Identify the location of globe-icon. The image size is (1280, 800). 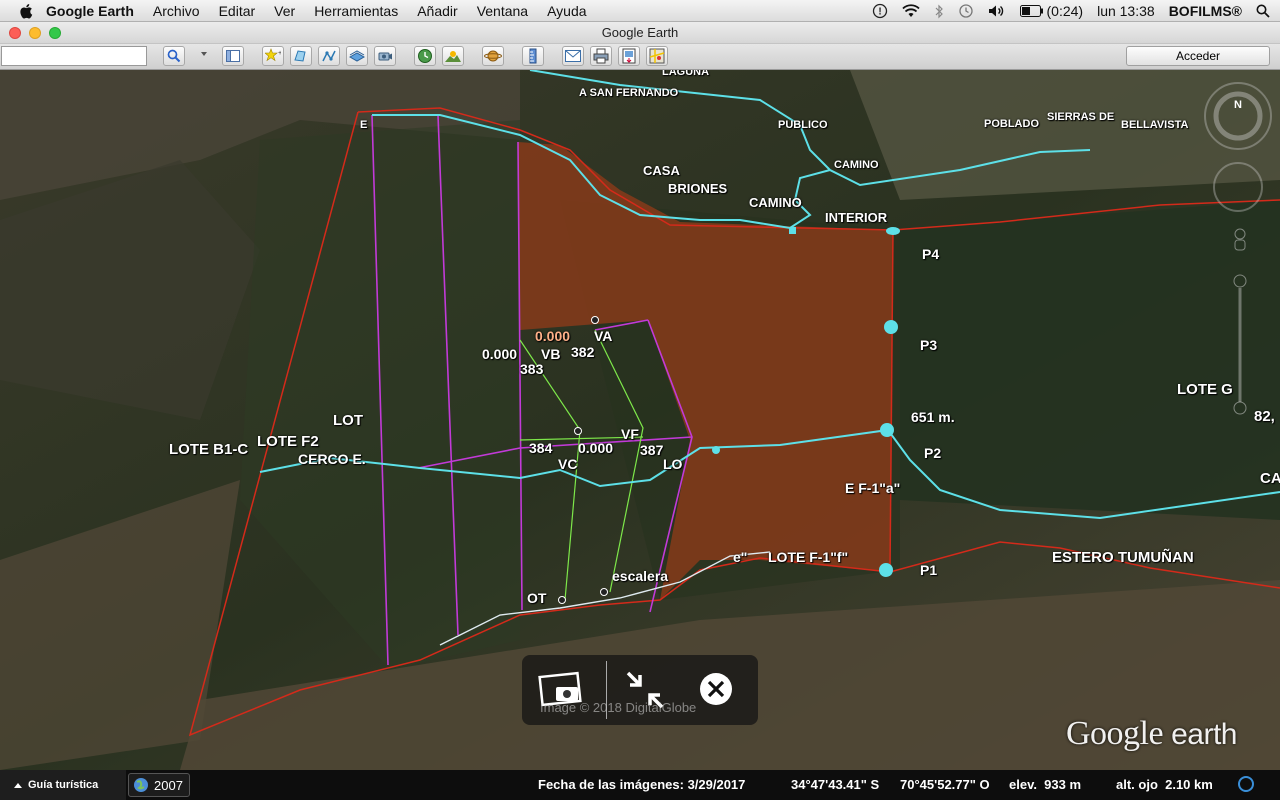
(141, 785).